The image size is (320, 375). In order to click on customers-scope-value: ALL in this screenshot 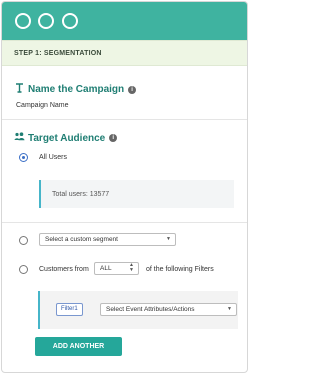, I will do `click(106, 268)`.